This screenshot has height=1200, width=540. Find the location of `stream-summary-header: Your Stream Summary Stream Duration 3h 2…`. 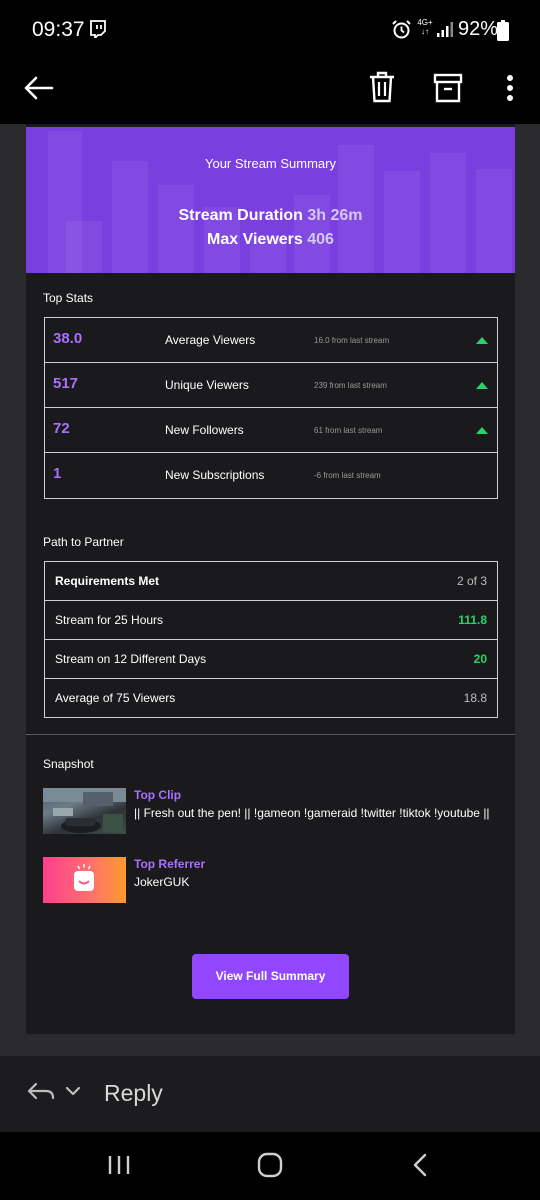

stream-summary-header: Your Stream Summary Stream Duration 3h 2… is located at coordinates (270, 200).